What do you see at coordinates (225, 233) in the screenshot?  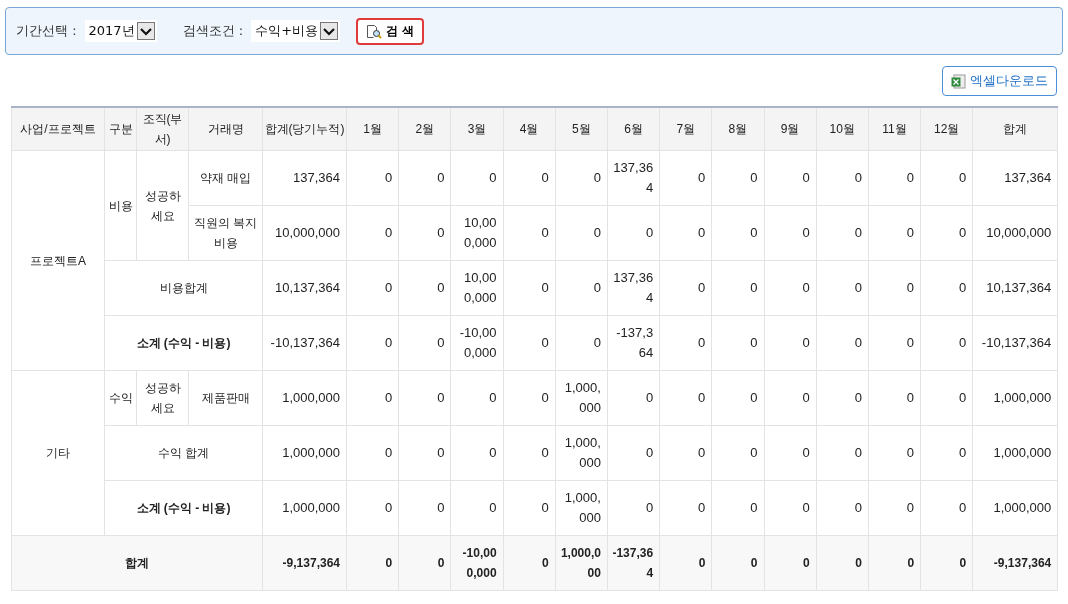 I see `transaction-cell: 직원의 복지 비용` at bounding box center [225, 233].